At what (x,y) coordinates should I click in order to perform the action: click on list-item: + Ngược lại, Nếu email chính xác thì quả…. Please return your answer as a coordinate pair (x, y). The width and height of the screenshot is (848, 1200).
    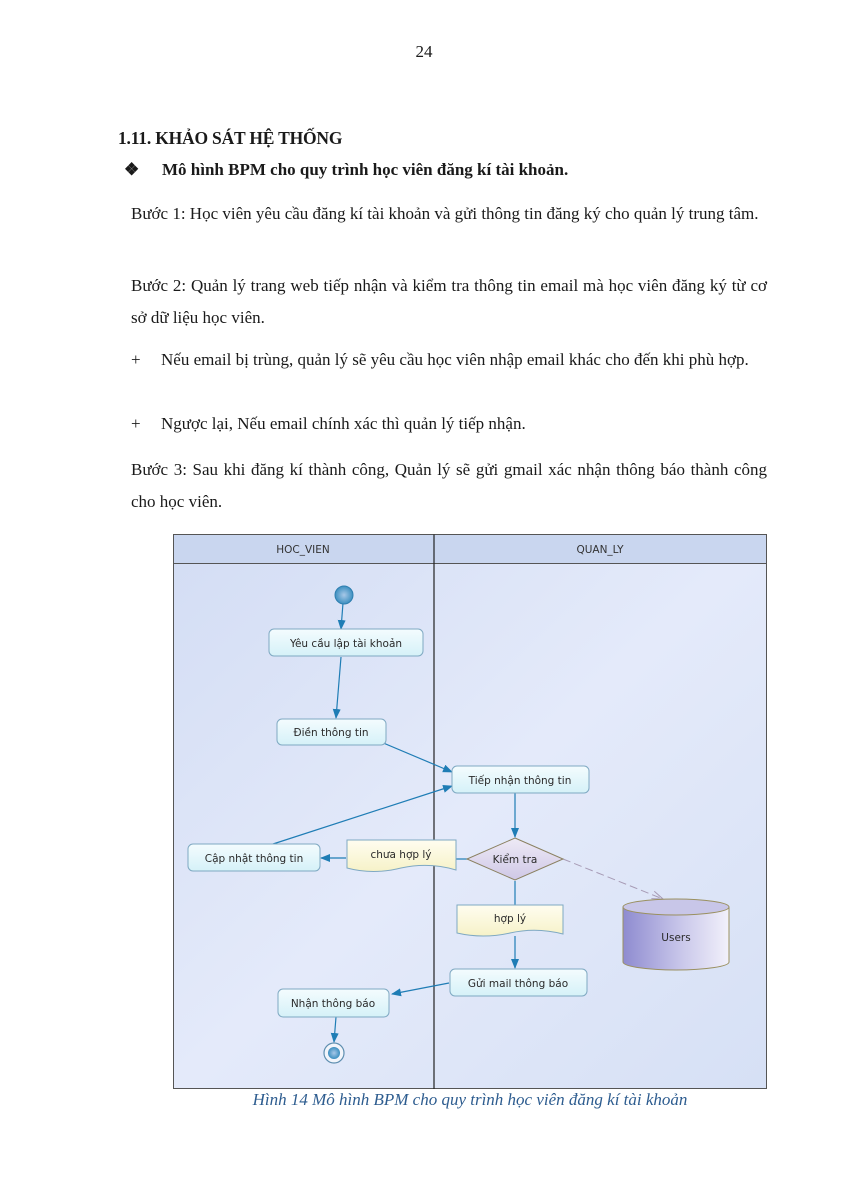
    Looking at the image, I should click on (449, 424).